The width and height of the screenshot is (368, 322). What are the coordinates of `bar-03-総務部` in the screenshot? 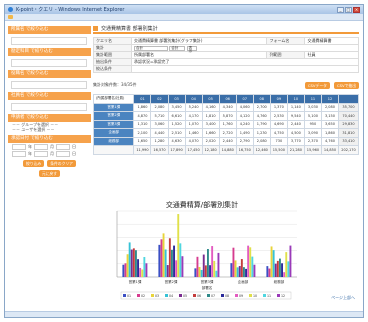 It's located at (271, 261).